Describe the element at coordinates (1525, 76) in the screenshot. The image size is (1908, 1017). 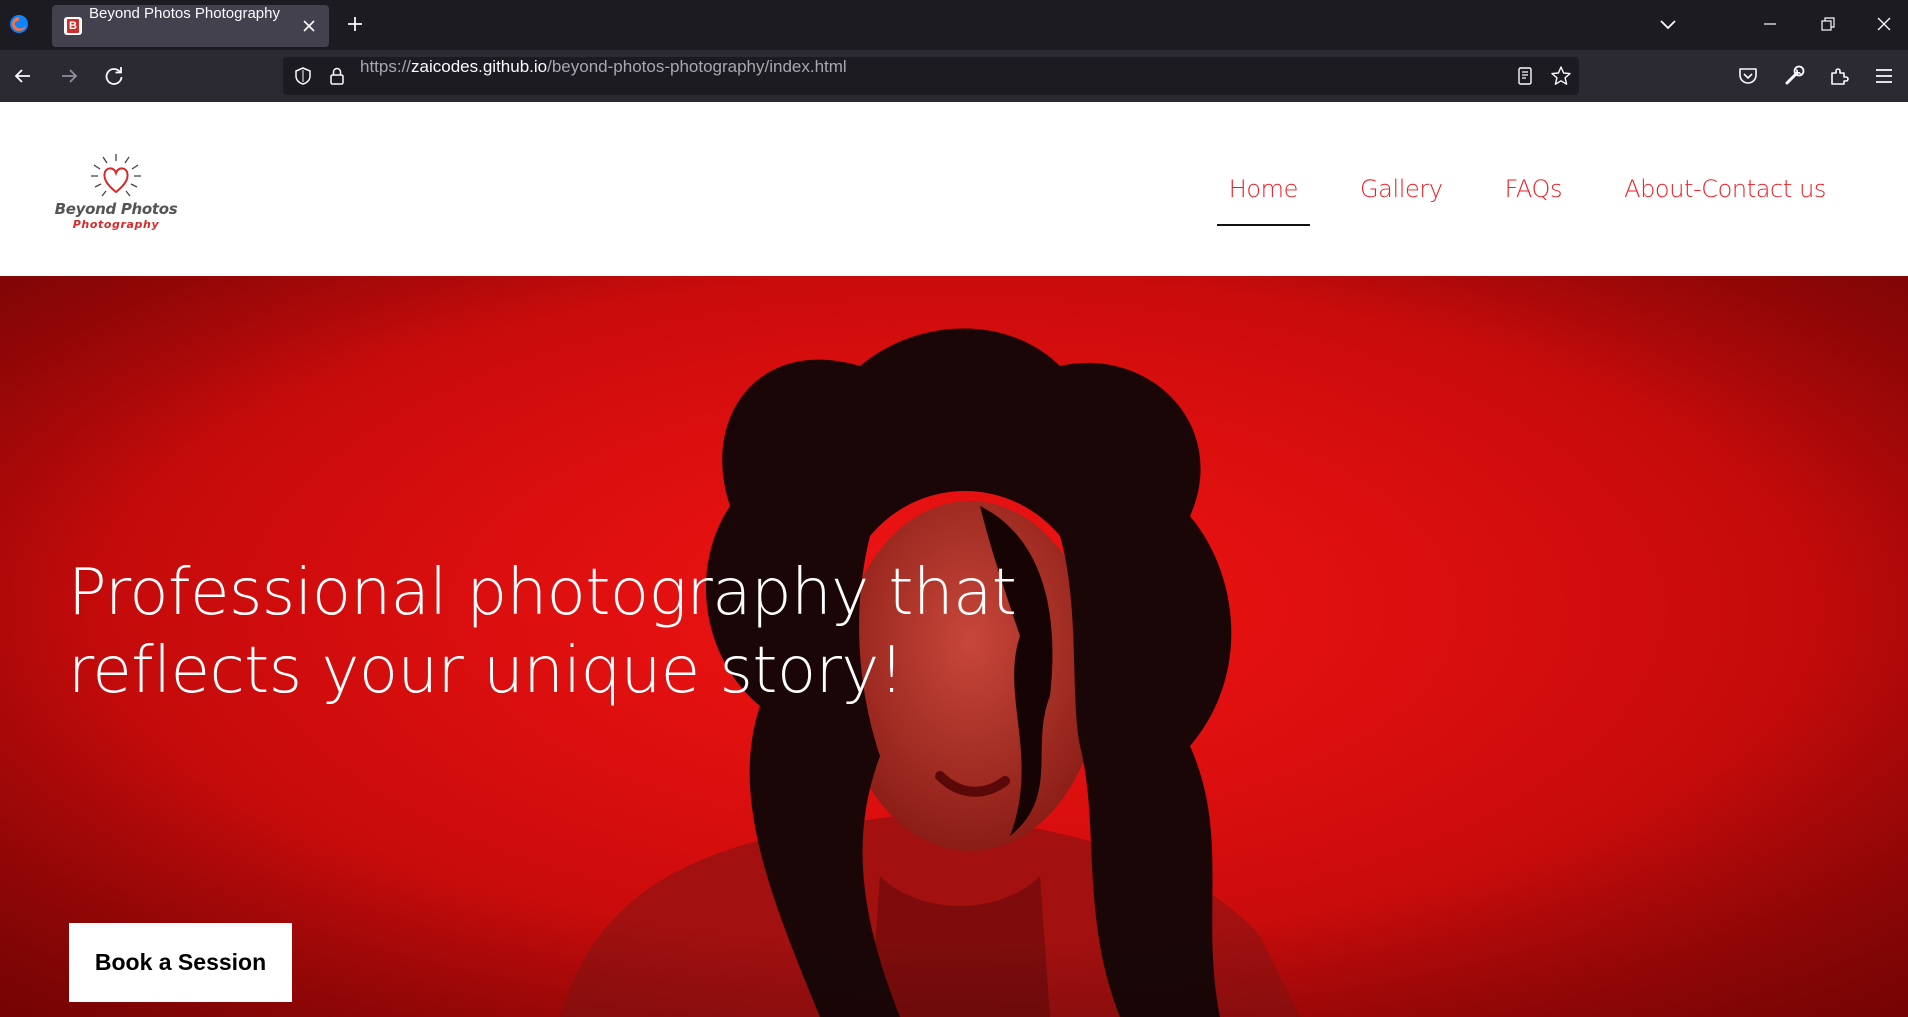
I see `reader-view-icon` at that location.